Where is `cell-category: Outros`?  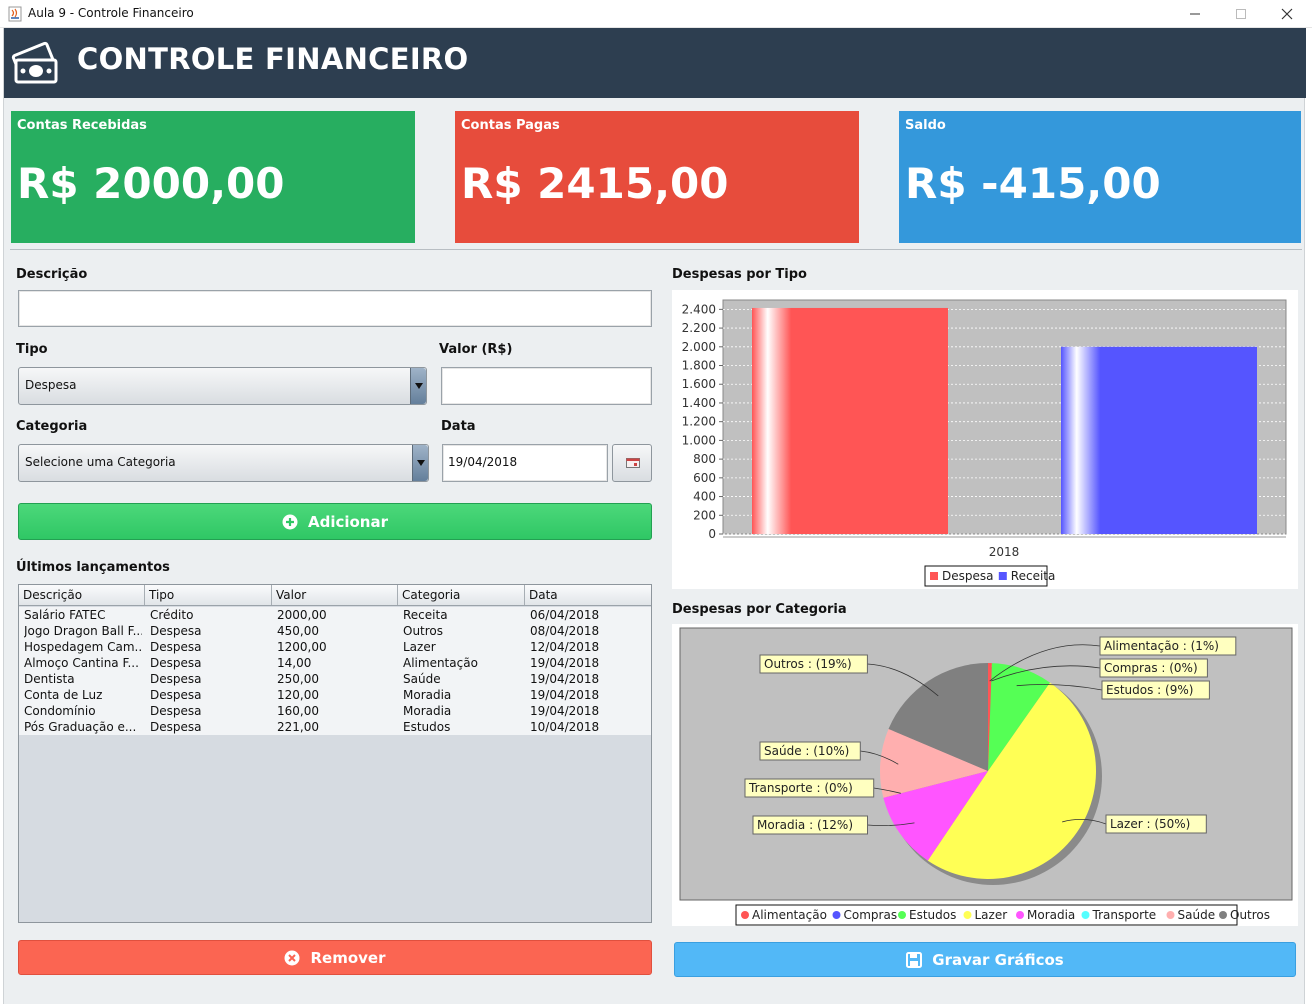 cell-category: Outros is located at coordinates (423, 631).